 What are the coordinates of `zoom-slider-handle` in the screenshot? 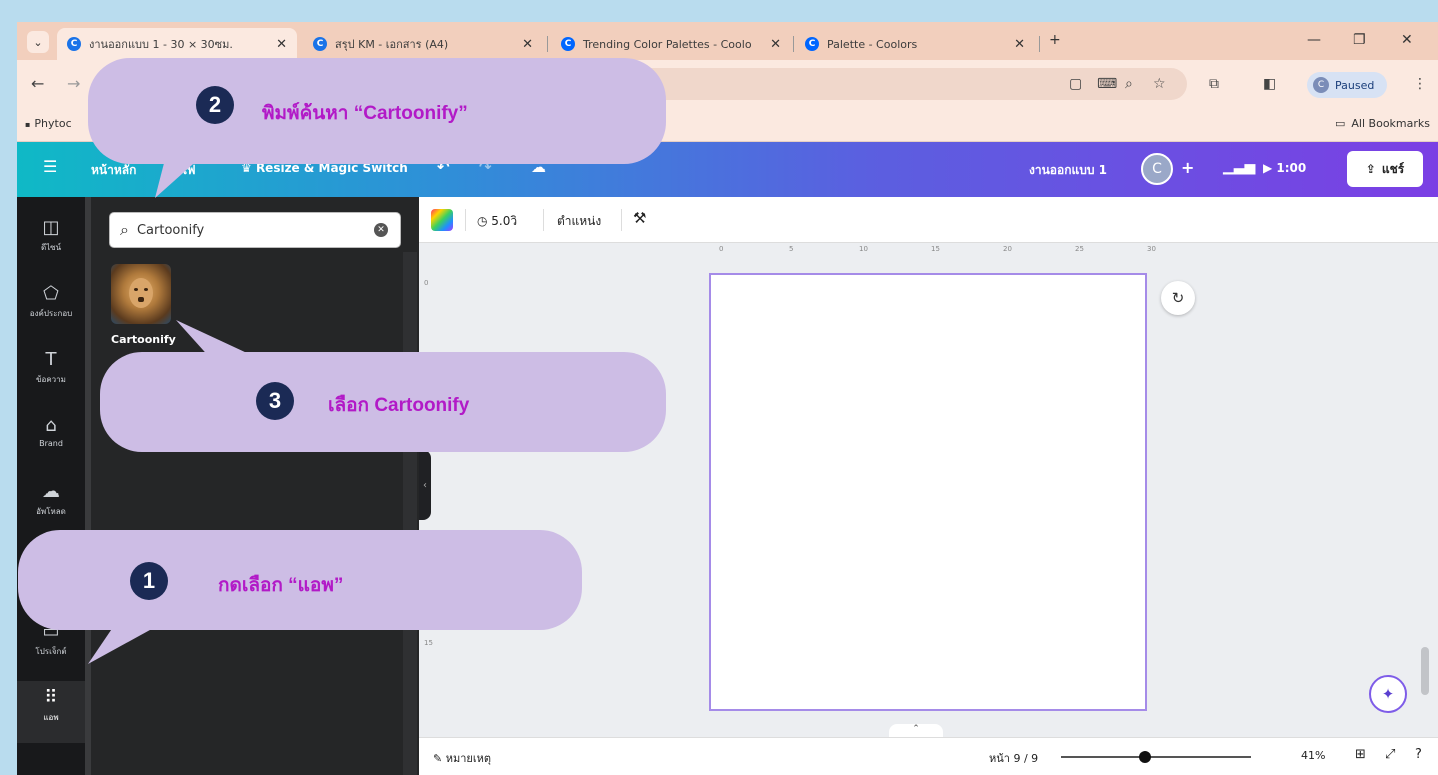 It's located at (1144, 757).